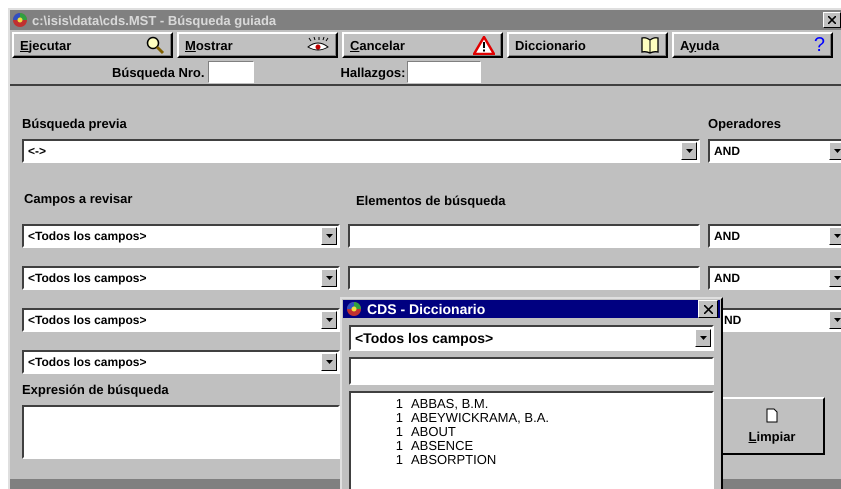 The height and width of the screenshot is (489, 841). What do you see at coordinates (257, 45) in the screenshot?
I see `toolbar-button: Mostrar` at bounding box center [257, 45].